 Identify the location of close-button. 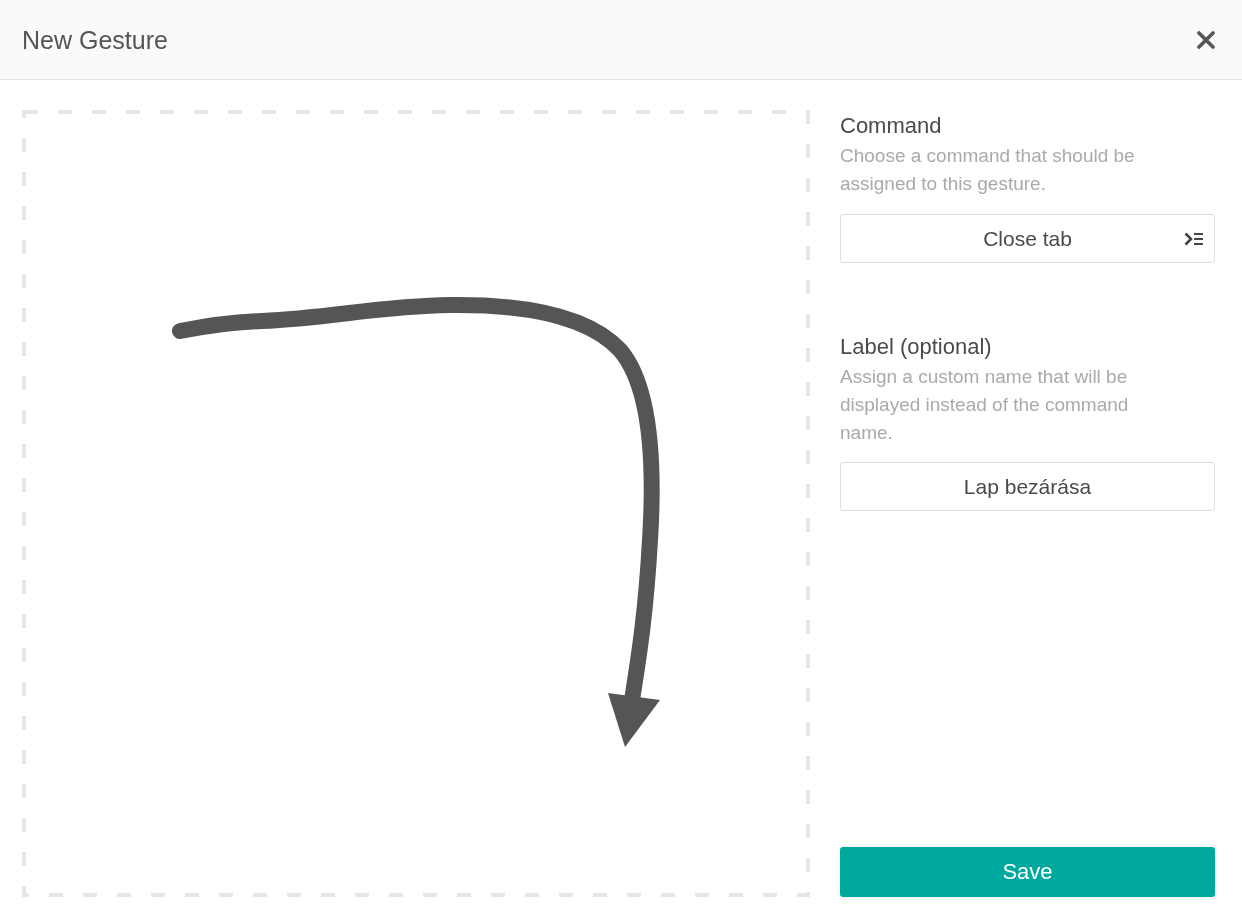
(1206, 39).